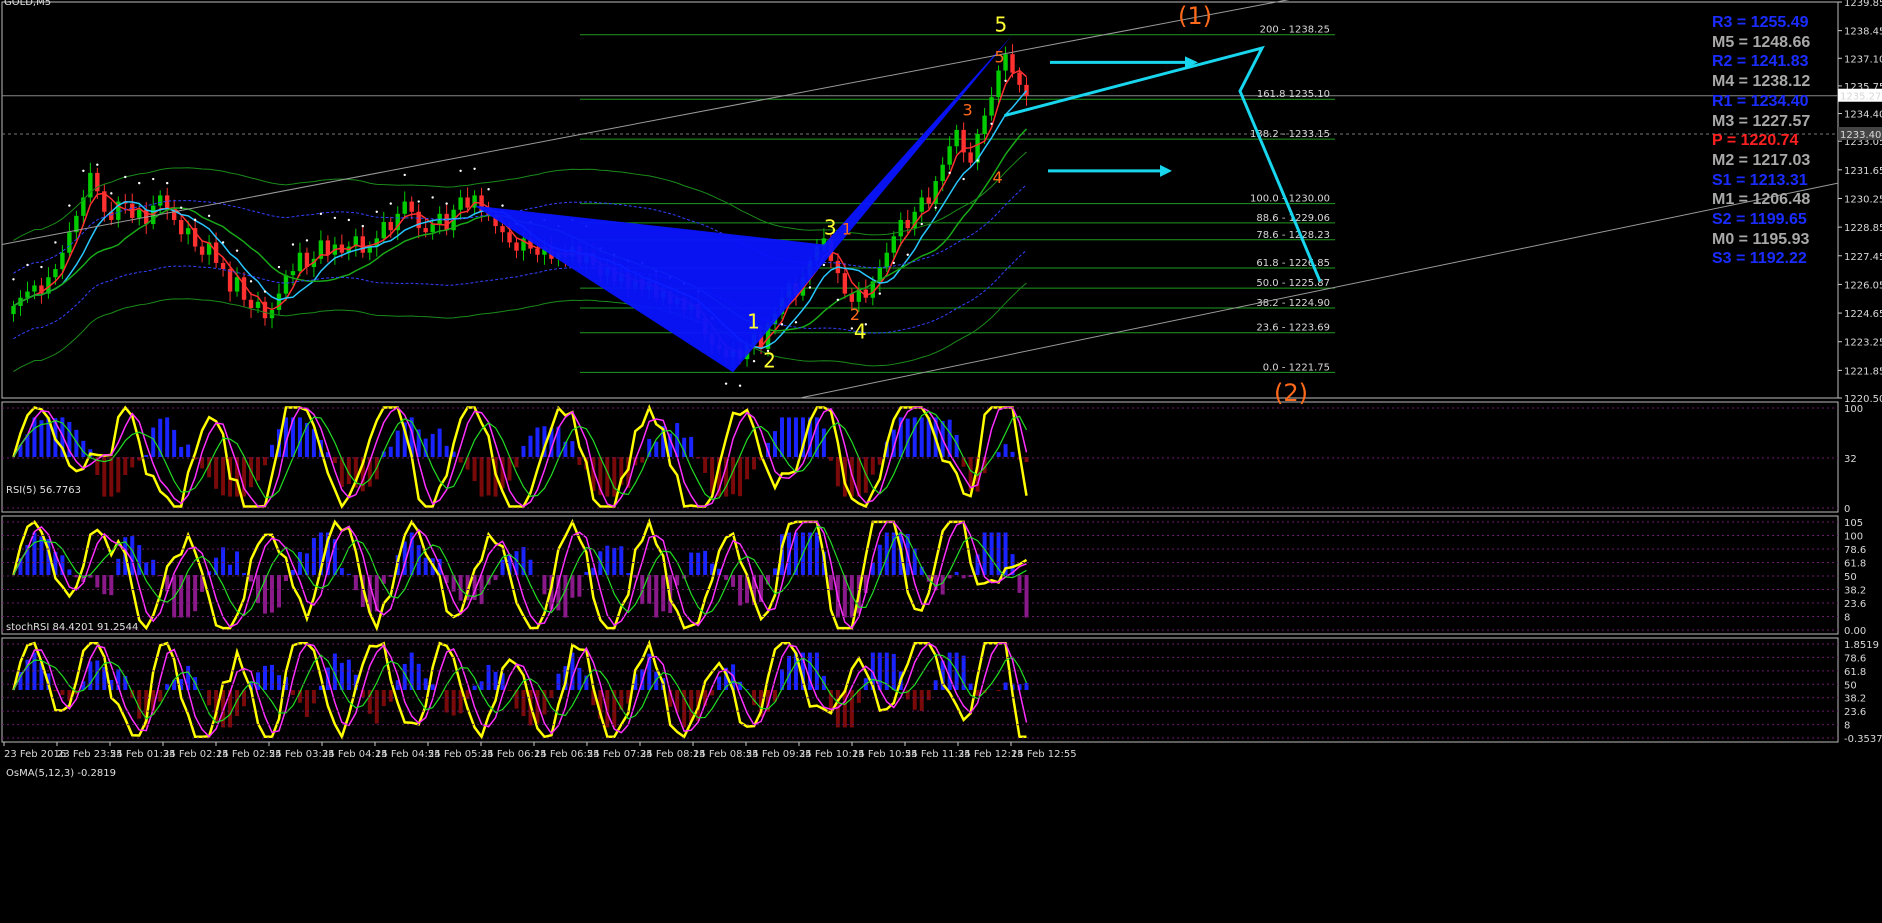  What do you see at coordinates (1162, 164) in the screenshot?
I see `projection-arrow-path` at bounding box center [1162, 164].